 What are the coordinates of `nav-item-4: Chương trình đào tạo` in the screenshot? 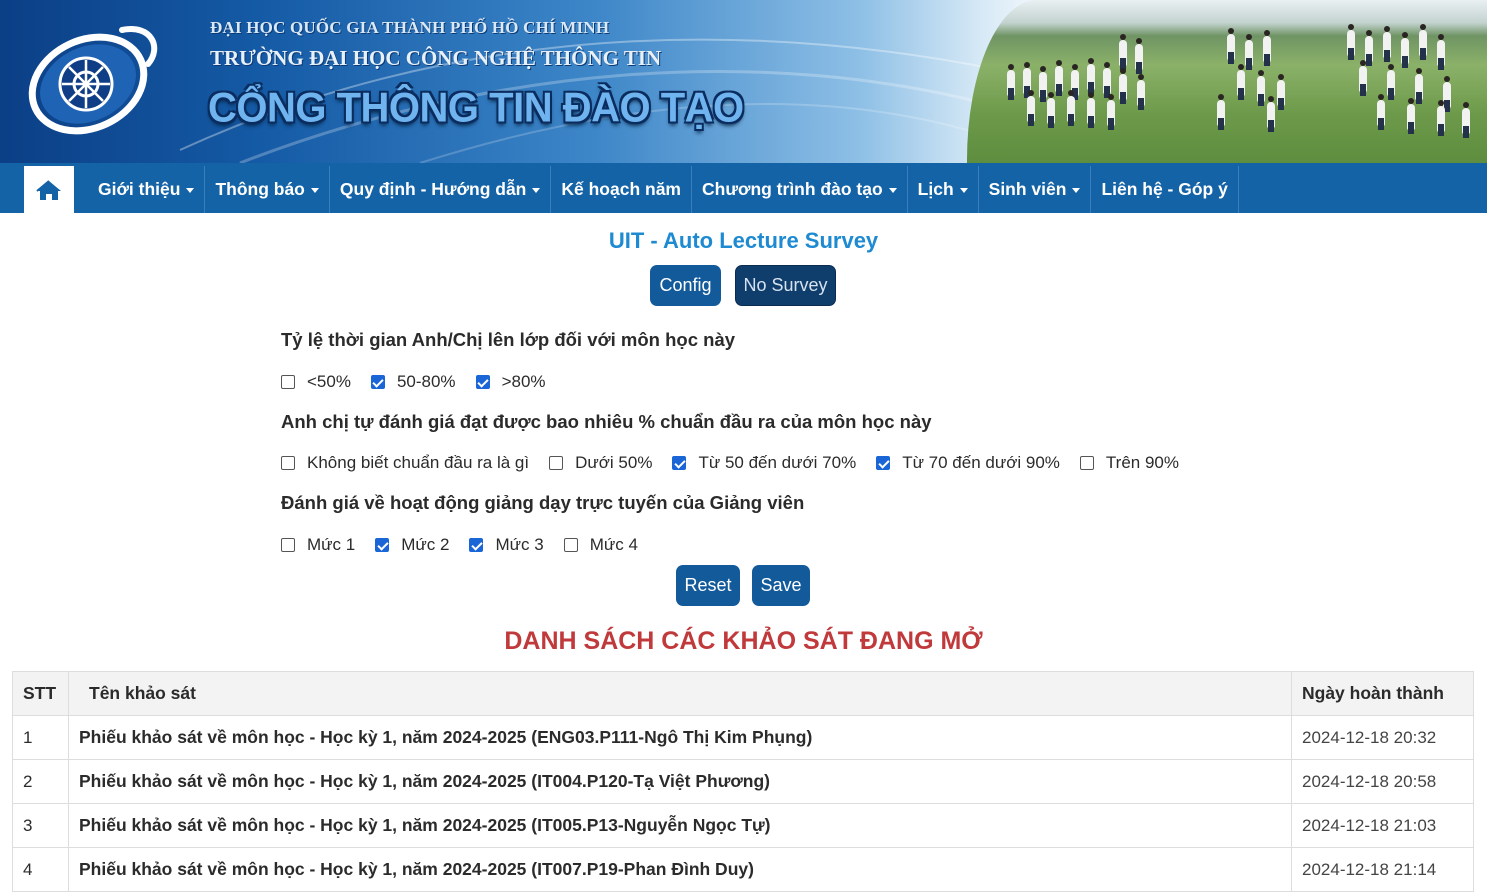 It's located at (800, 189).